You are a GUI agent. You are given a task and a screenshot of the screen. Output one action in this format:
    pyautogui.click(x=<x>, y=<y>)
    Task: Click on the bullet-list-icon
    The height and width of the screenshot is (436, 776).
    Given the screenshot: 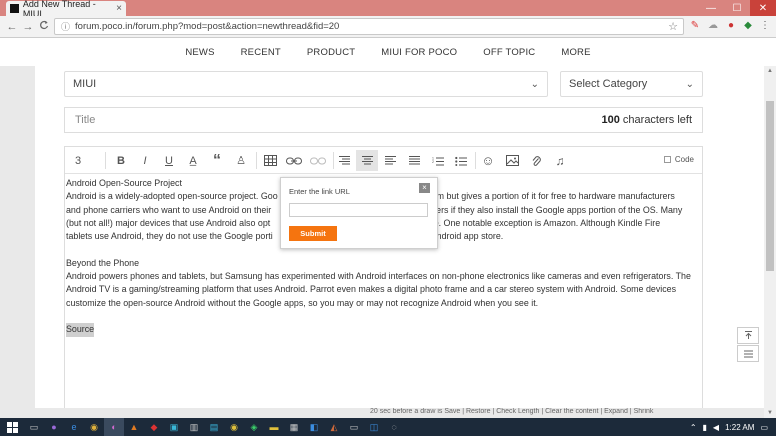 What is the action you would take?
    pyautogui.click(x=461, y=160)
    